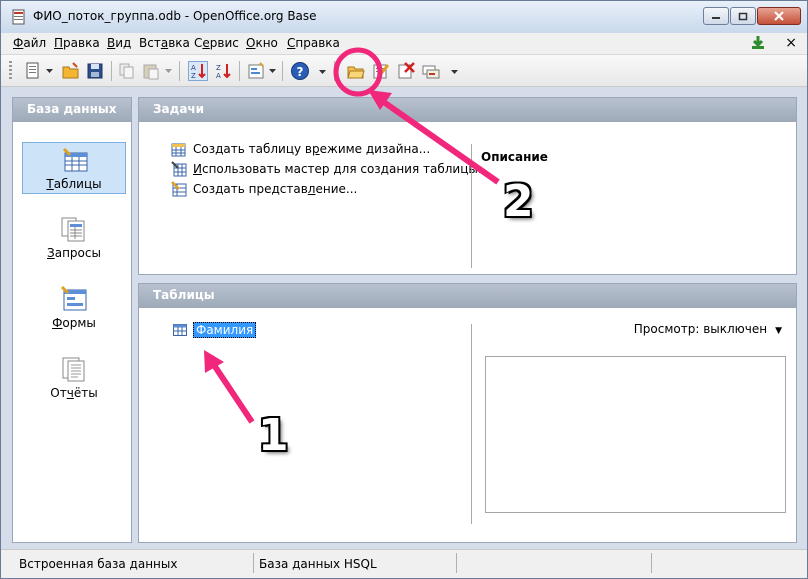  Describe the element at coordinates (127, 71) in the screenshot. I see `copy-icon` at that location.